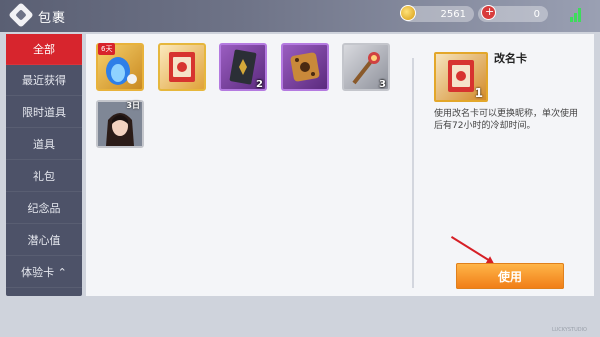 The image size is (600, 337). I want to click on rename-card-icon, so click(182, 67).